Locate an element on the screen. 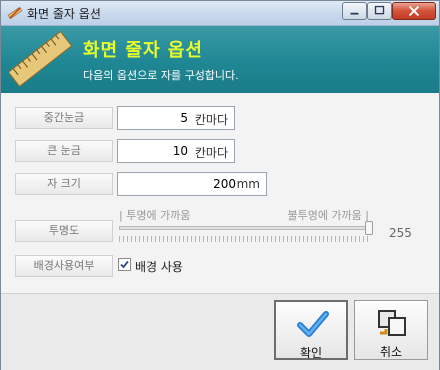 The width and height of the screenshot is (440, 370). header-title: 화면 줄자 옵션 is located at coordinates (143, 50).